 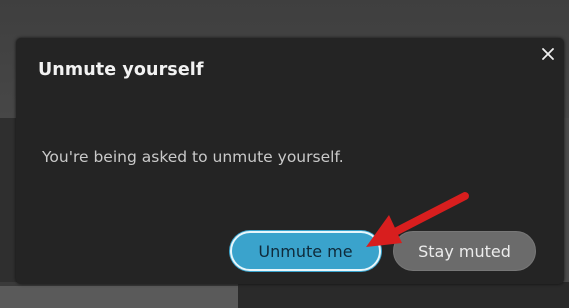 What do you see at coordinates (121, 70) in the screenshot?
I see `dialog-title: Unmute yourself` at bounding box center [121, 70].